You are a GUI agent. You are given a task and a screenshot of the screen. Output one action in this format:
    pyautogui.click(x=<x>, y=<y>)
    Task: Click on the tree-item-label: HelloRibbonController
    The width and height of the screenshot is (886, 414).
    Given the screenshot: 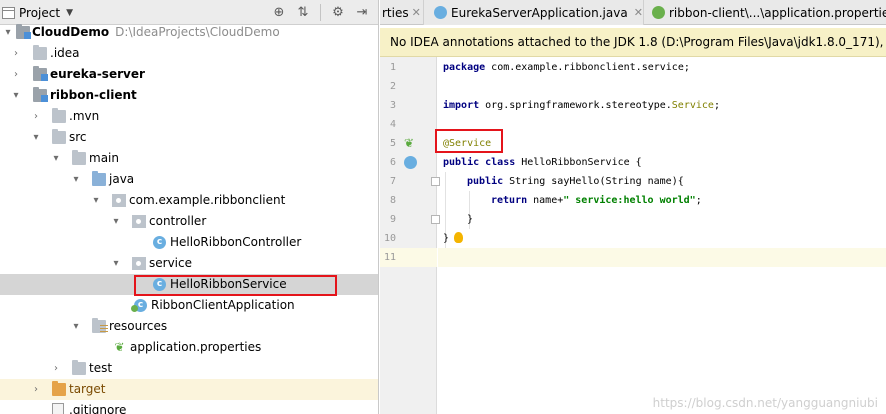 What is the action you would take?
    pyautogui.click(x=236, y=242)
    